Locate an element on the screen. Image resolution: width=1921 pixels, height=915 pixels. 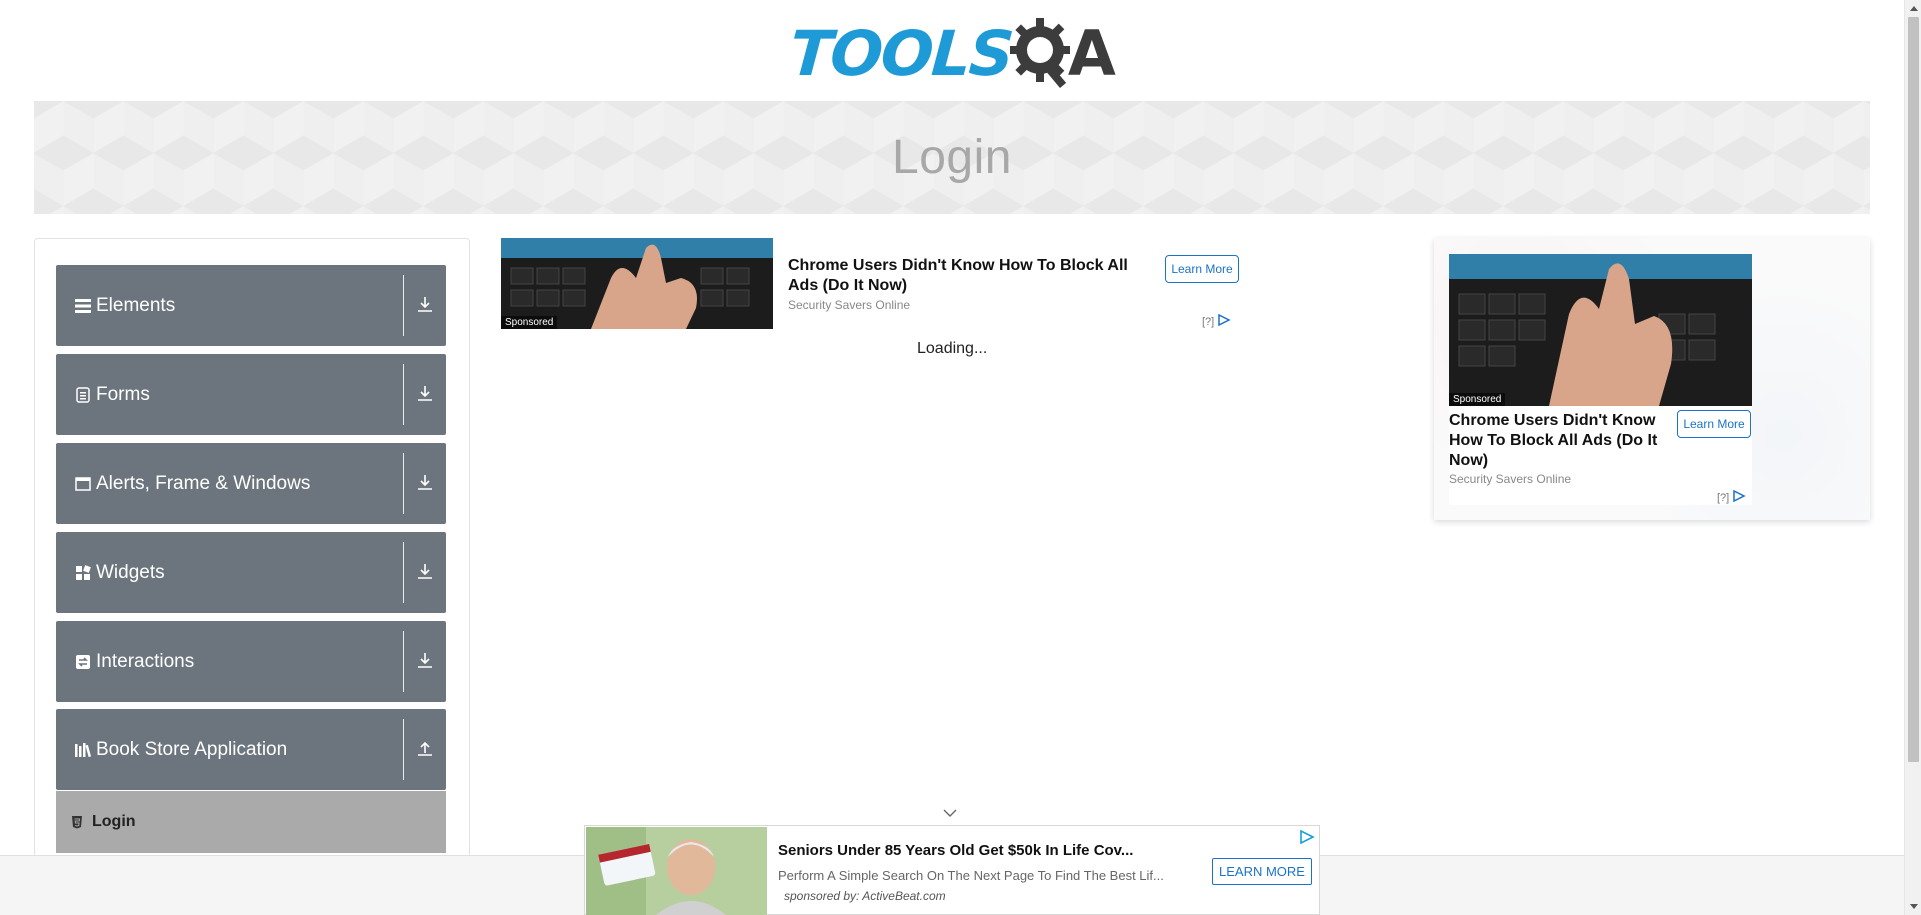
ad-sponsor: sponsored by: ActiveBeat.com is located at coordinates (865, 896).